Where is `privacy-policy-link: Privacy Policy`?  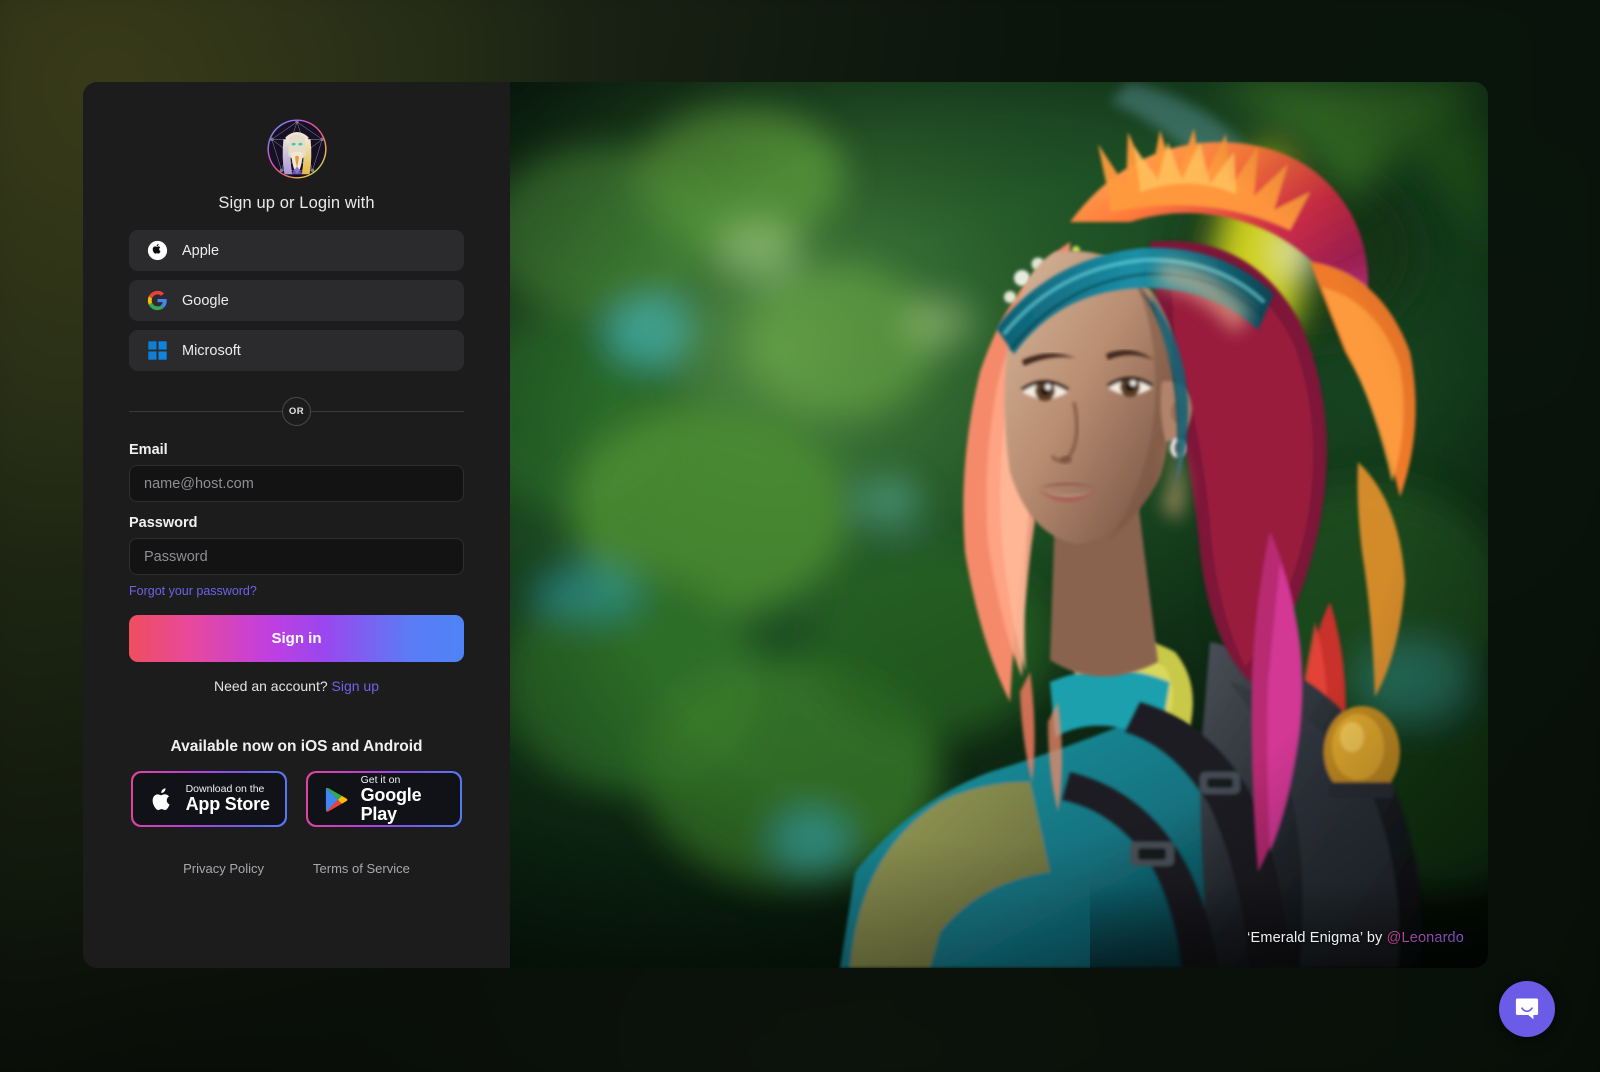
privacy-policy-link: Privacy Policy is located at coordinates (223, 868).